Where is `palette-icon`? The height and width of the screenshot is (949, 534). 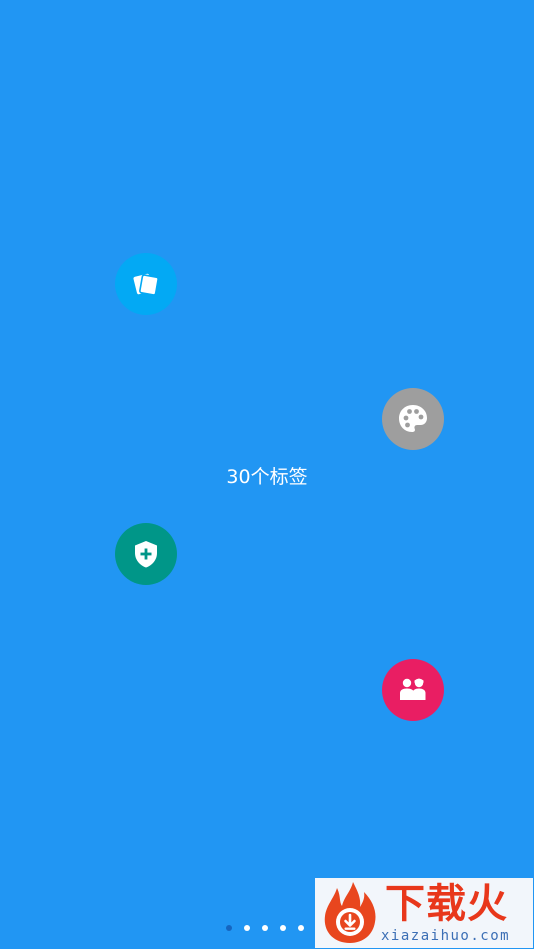
palette-icon is located at coordinates (413, 418).